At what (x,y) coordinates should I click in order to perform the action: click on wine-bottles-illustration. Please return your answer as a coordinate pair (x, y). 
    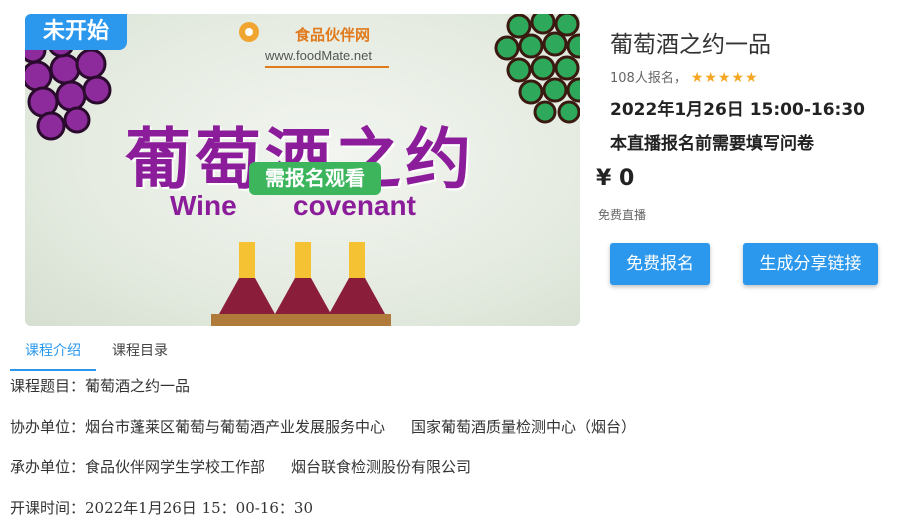
    Looking at the image, I should click on (301, 284).